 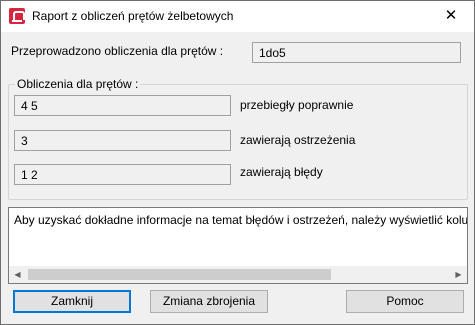 I want to click on horizontal-scrollbar: ◀ ▶, so click(x=238, y=274).